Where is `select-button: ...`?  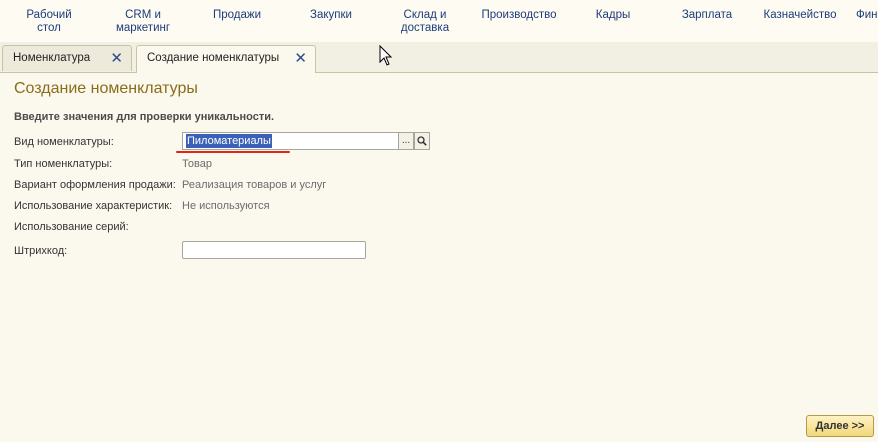
select-button: ... is located at coordinates (406, 141).